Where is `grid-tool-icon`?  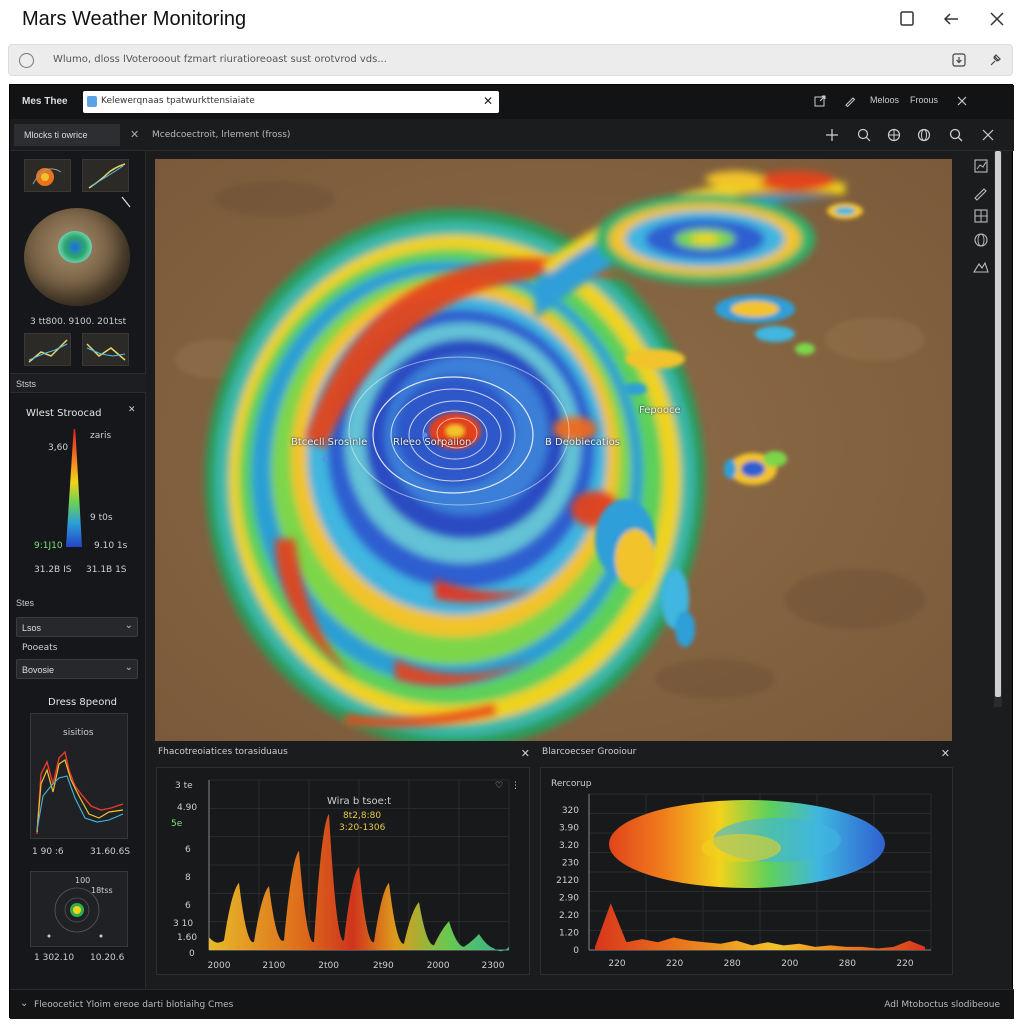 grid-tool-icon is located at coordinates (981, 216).